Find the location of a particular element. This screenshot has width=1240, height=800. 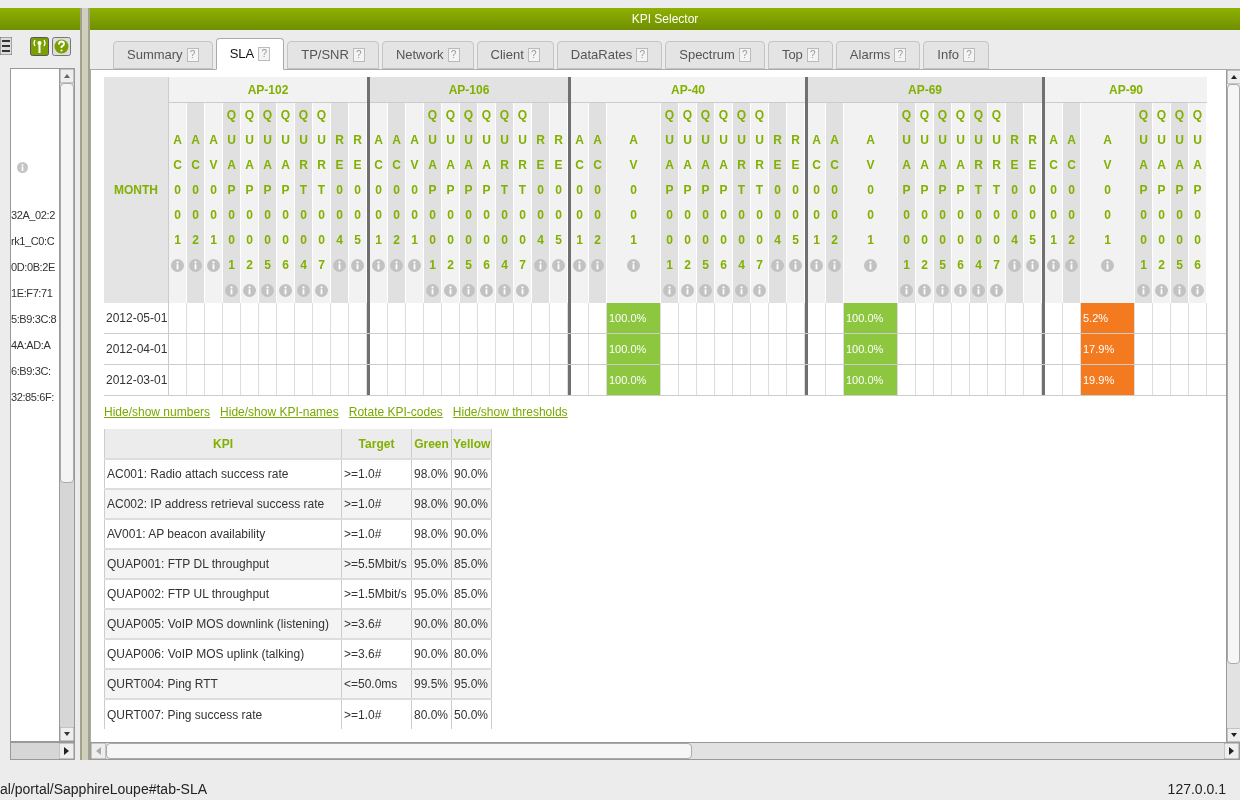

tab: TP/SNR ? is located at coordinates (333, 55).